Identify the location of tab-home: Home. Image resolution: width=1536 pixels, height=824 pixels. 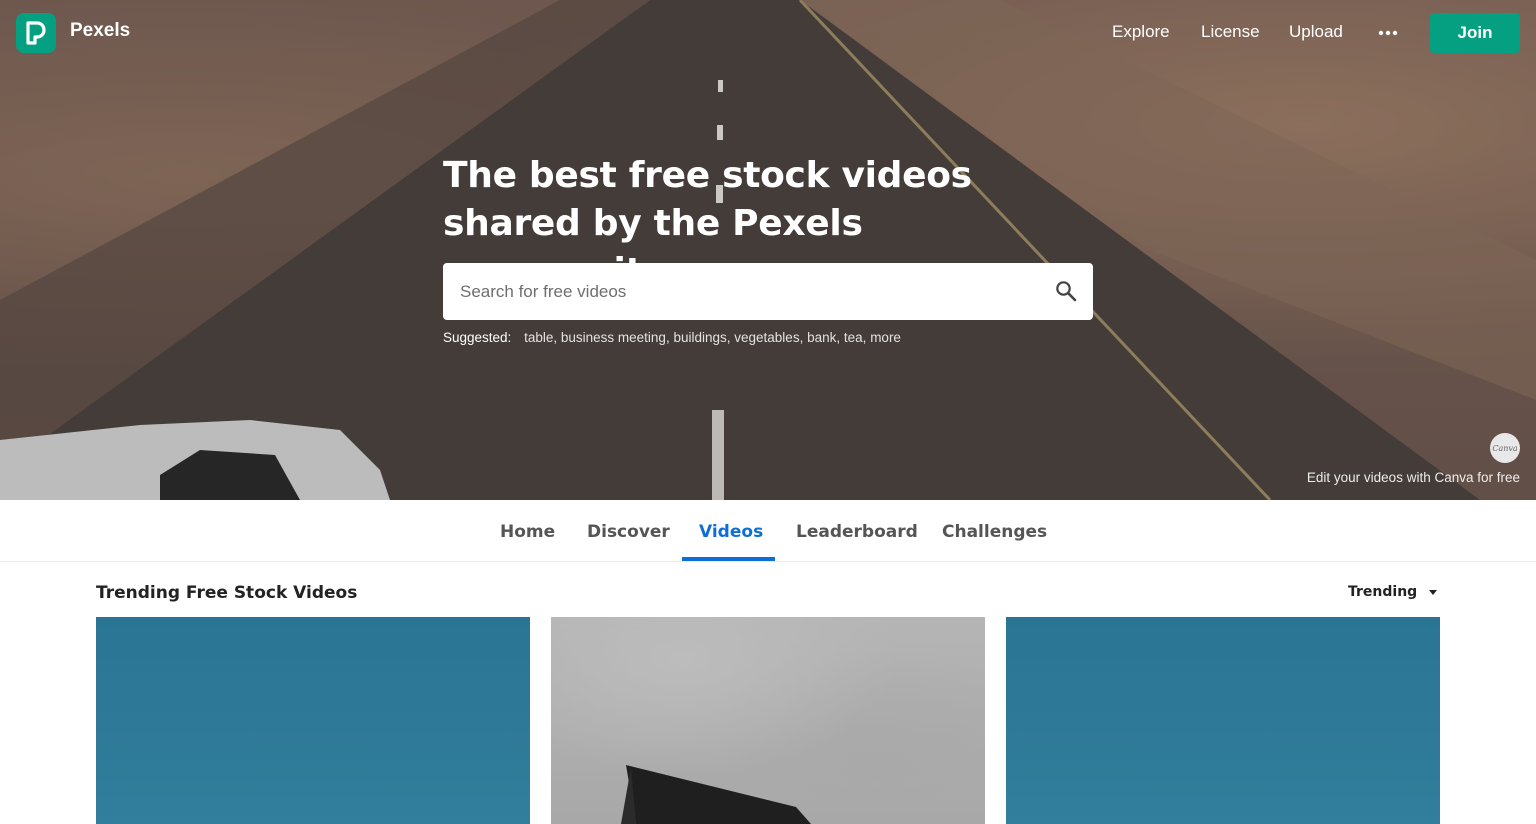
(527, 532).